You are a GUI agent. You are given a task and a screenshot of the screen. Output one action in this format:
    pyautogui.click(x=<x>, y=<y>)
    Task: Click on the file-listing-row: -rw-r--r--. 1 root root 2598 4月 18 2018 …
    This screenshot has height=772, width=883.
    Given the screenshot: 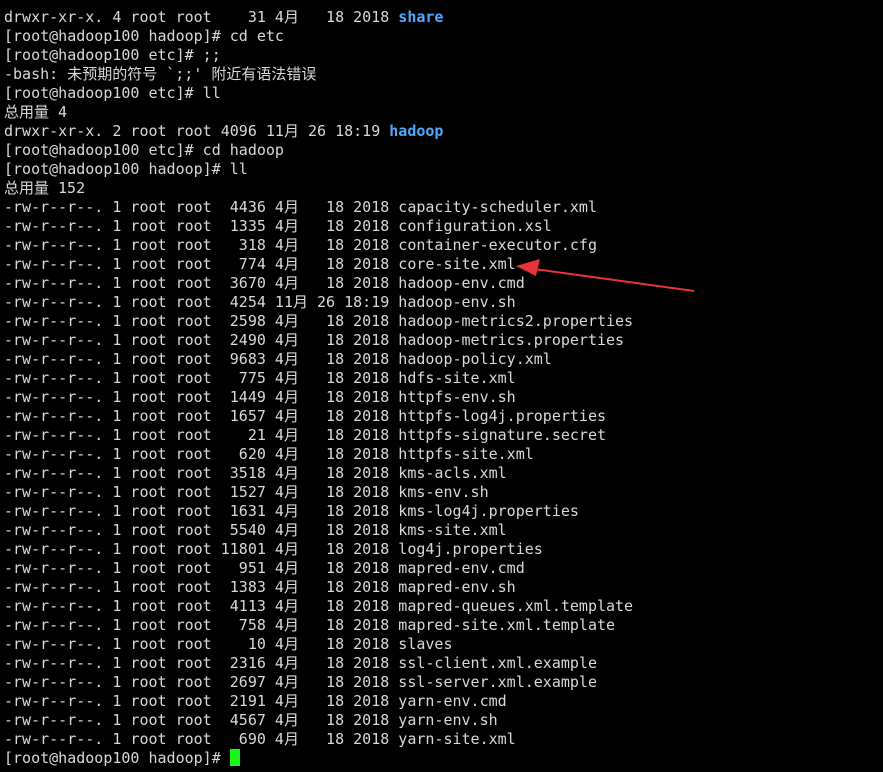 What is the action you would take?
    pyautogui.click(x=319, y=321)
    